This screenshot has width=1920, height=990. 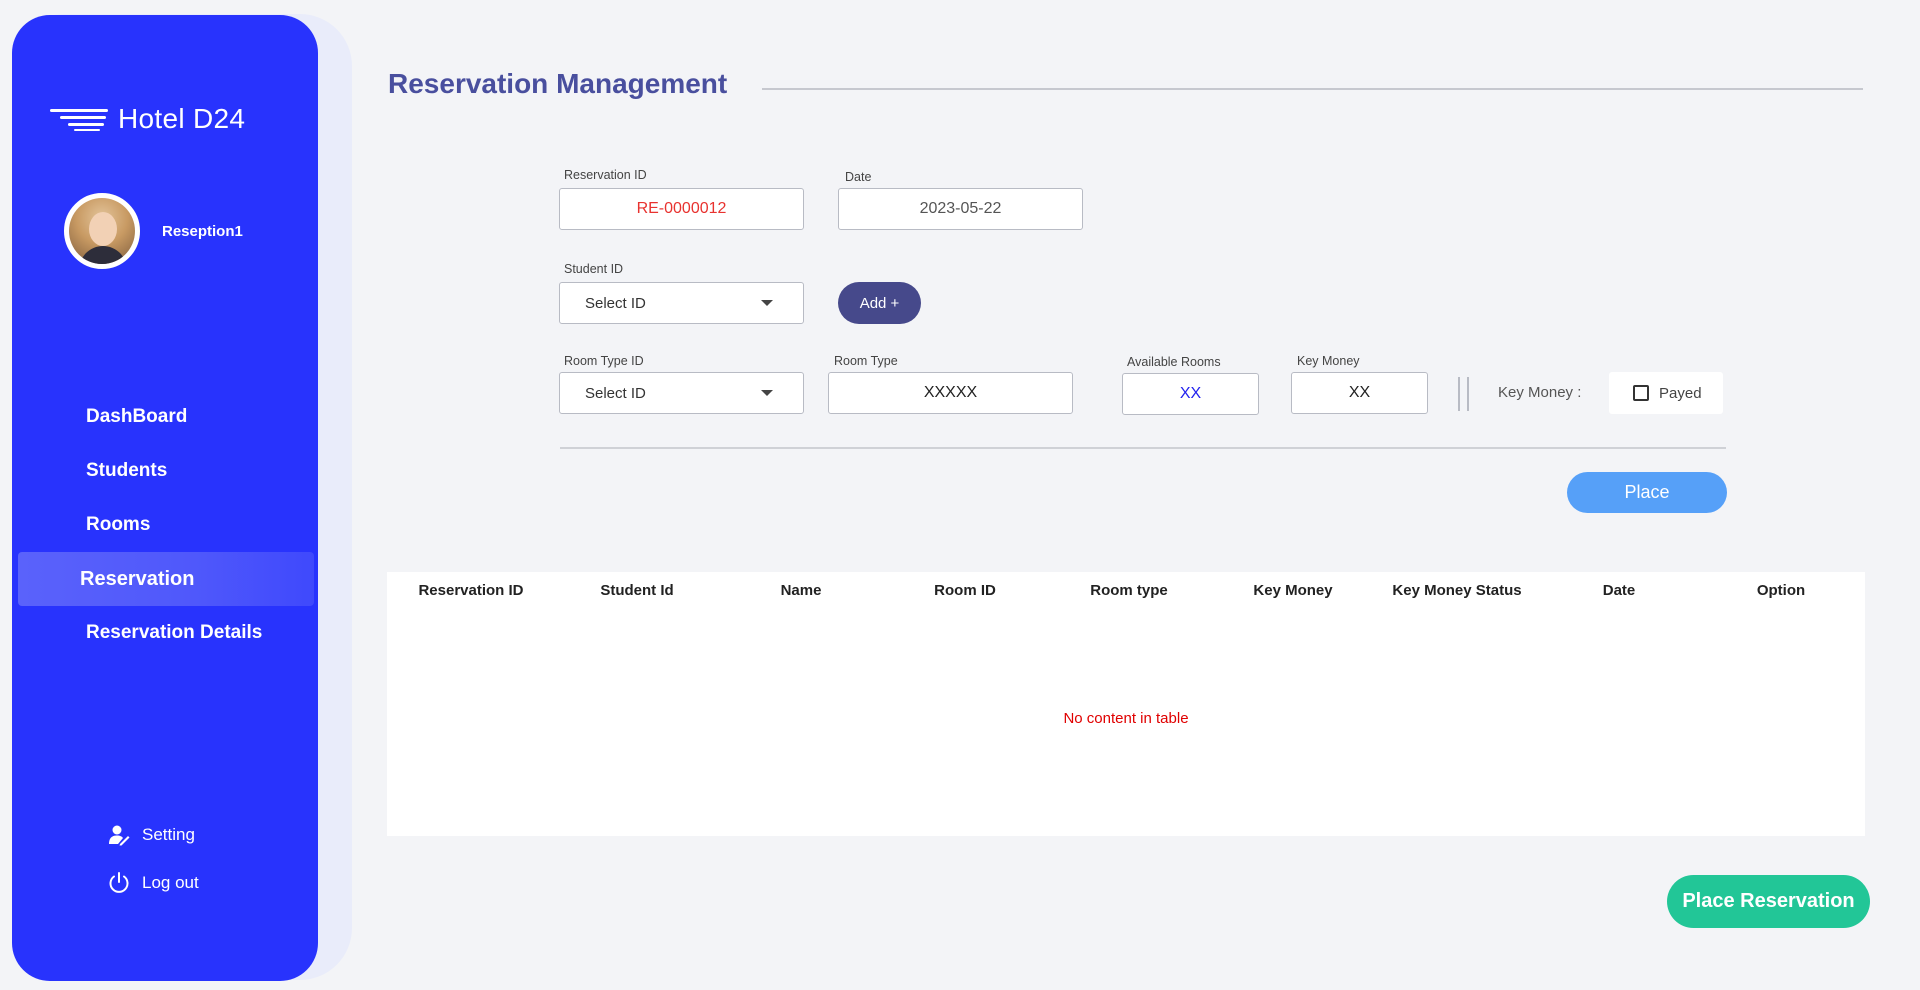 What do you see at coordinates (1359, 393) in the screenshot?
I see `key-money-field: XX` at bounding box center [1359, 393].